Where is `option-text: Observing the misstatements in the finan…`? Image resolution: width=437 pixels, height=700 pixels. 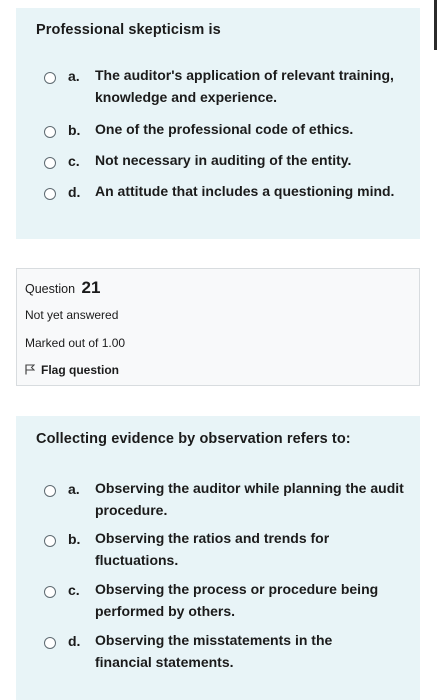
option-text: Observing the misstatements in the finan… is located at coordinates (214, 651).